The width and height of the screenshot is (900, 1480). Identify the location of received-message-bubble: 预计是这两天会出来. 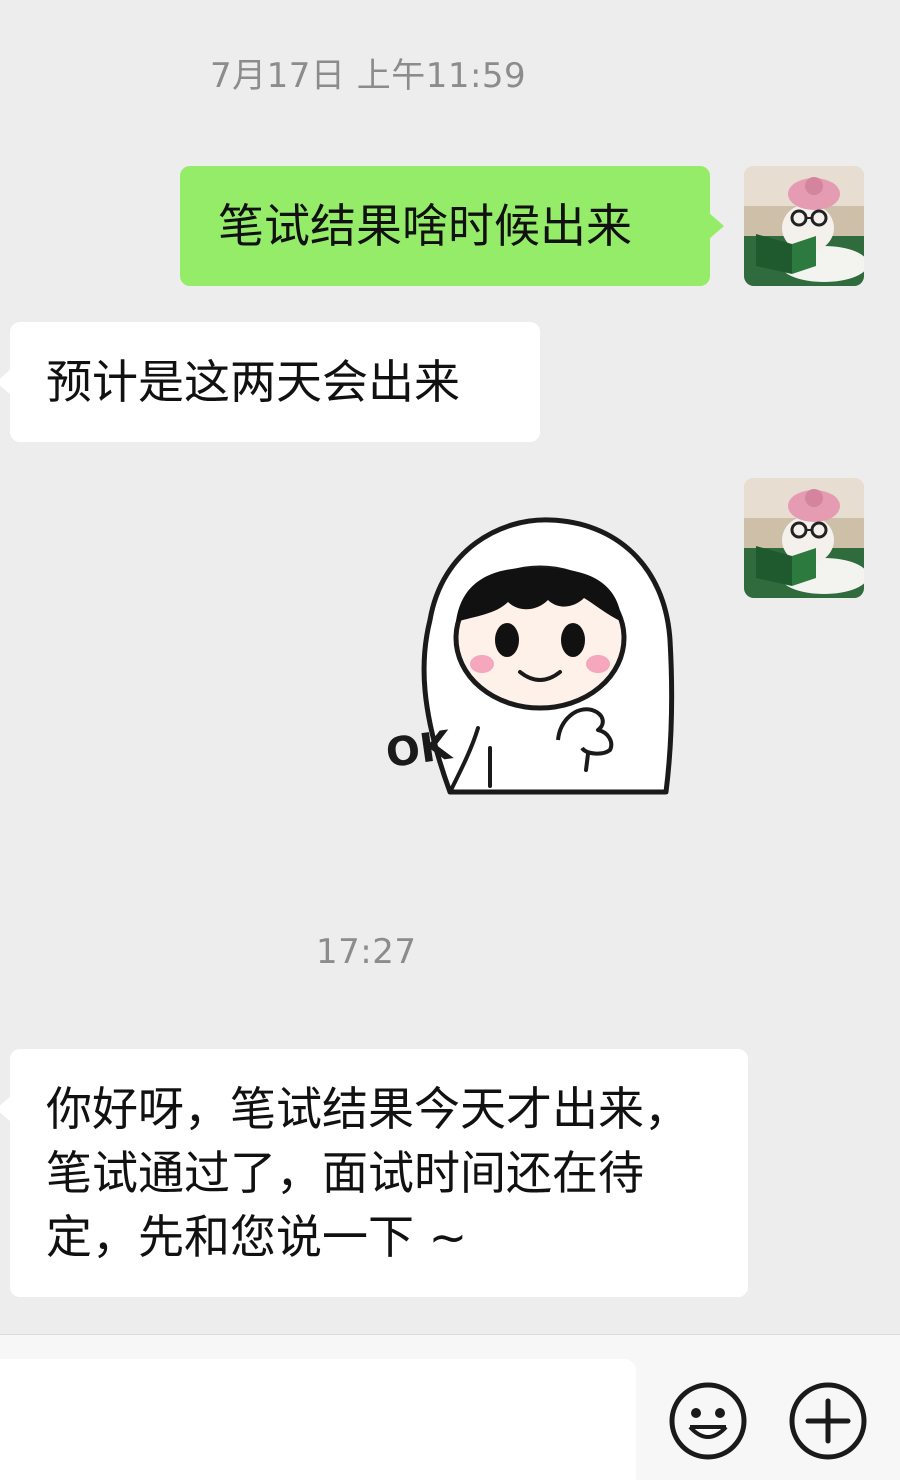
(270, 382).